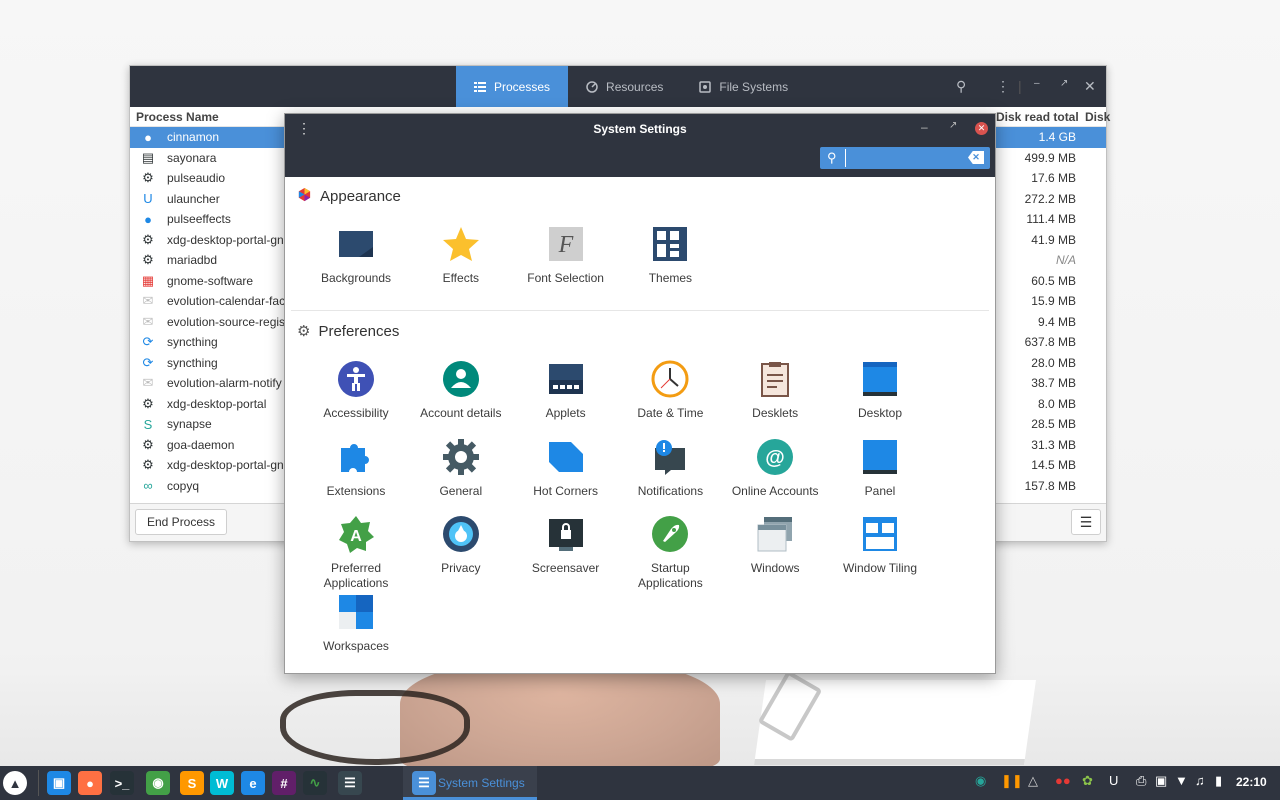 This screenshot has width=1280, height=800. What do you see at coordinates (148, 485) in the screenshot?
I see `copyq-icon: ∞` at bounding box center [148, 485].